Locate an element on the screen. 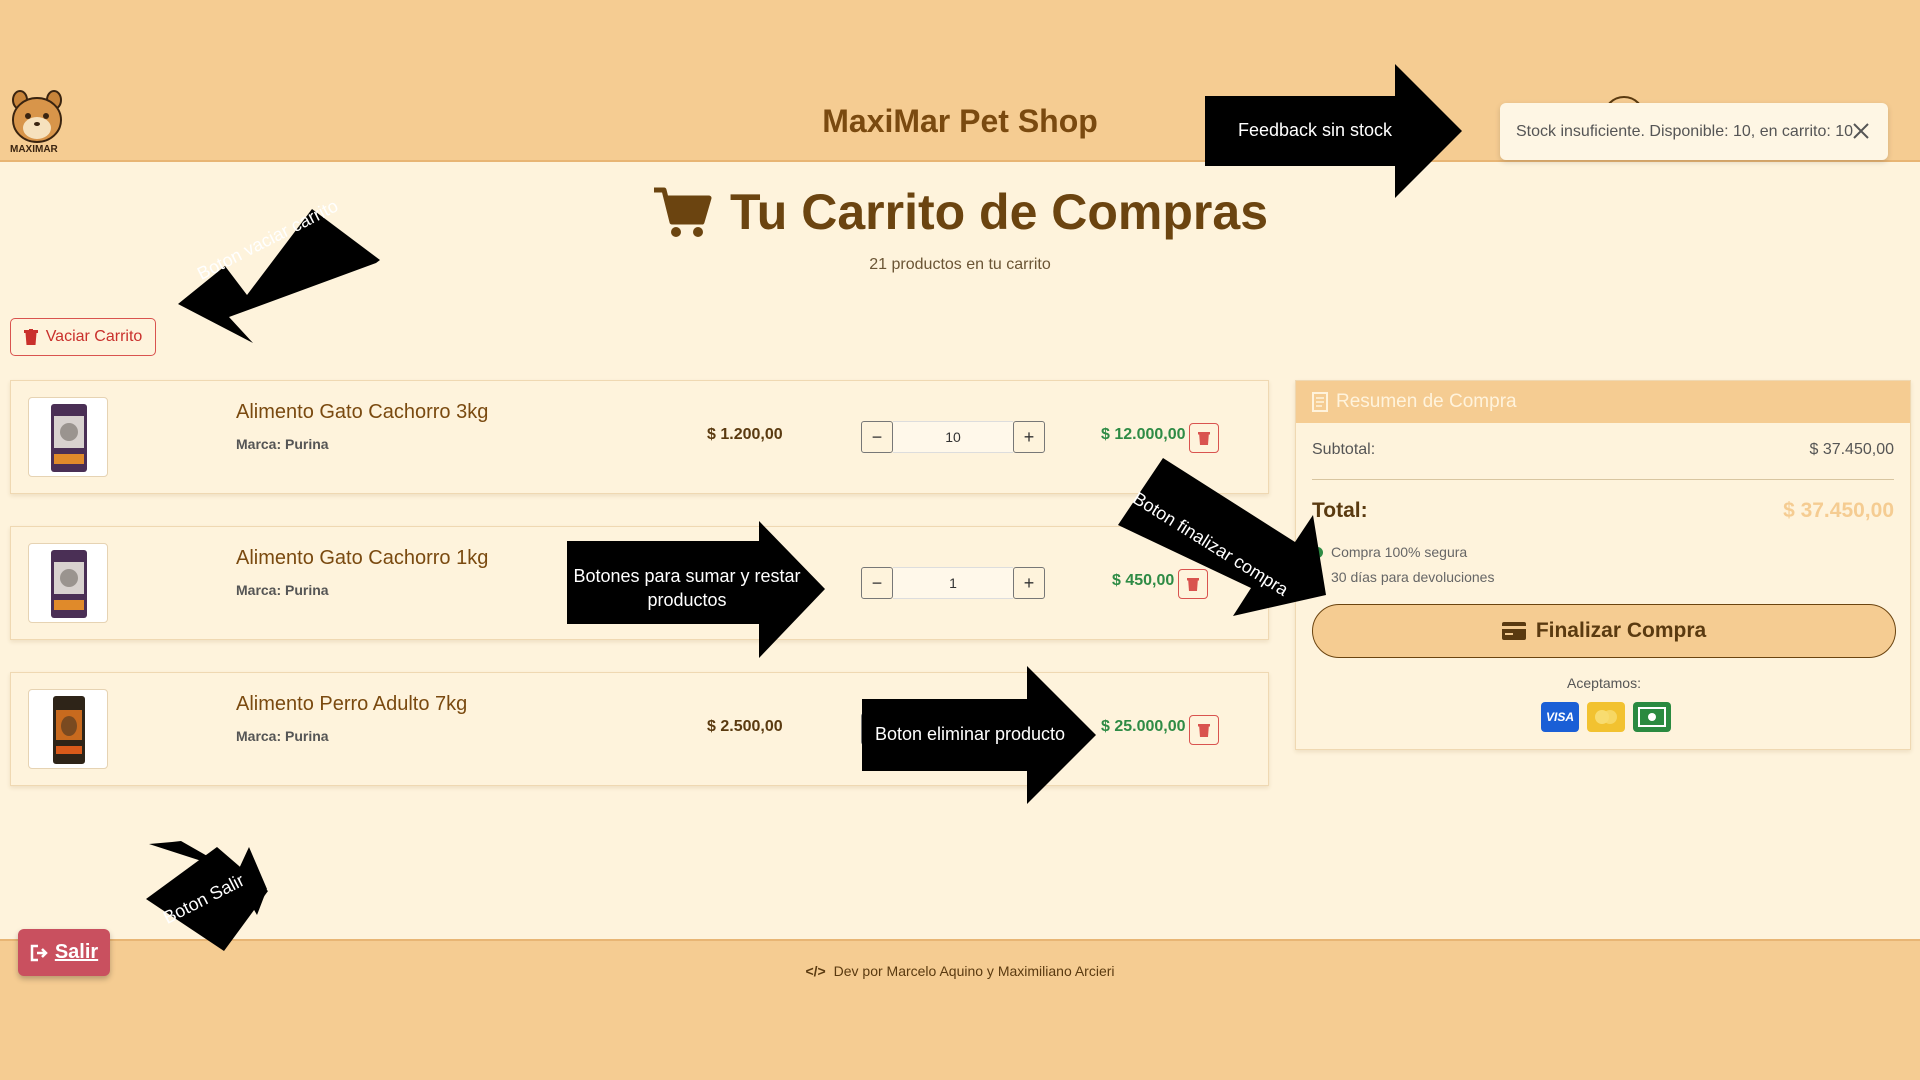 The width and height of the screenshot is (1920, 1080). empty-cart-button: Vaciar Carrito is located at coordinates (83, 337).